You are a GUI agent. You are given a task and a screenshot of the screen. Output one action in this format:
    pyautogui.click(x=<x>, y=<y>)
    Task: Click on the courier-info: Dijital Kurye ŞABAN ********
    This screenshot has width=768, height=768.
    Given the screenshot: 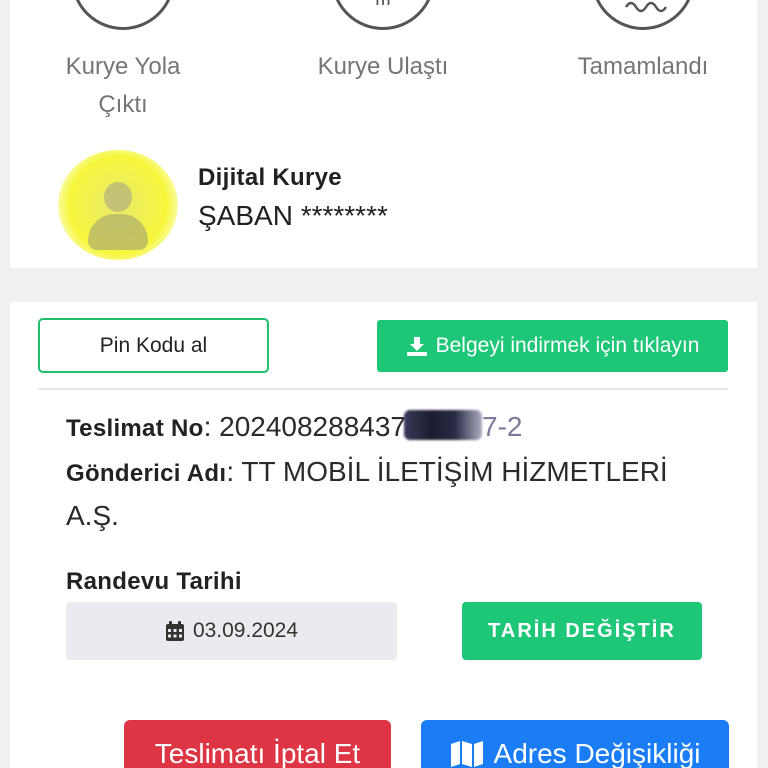 What is the action you would take?
    pyautogui.click(x=383, y=205)
    